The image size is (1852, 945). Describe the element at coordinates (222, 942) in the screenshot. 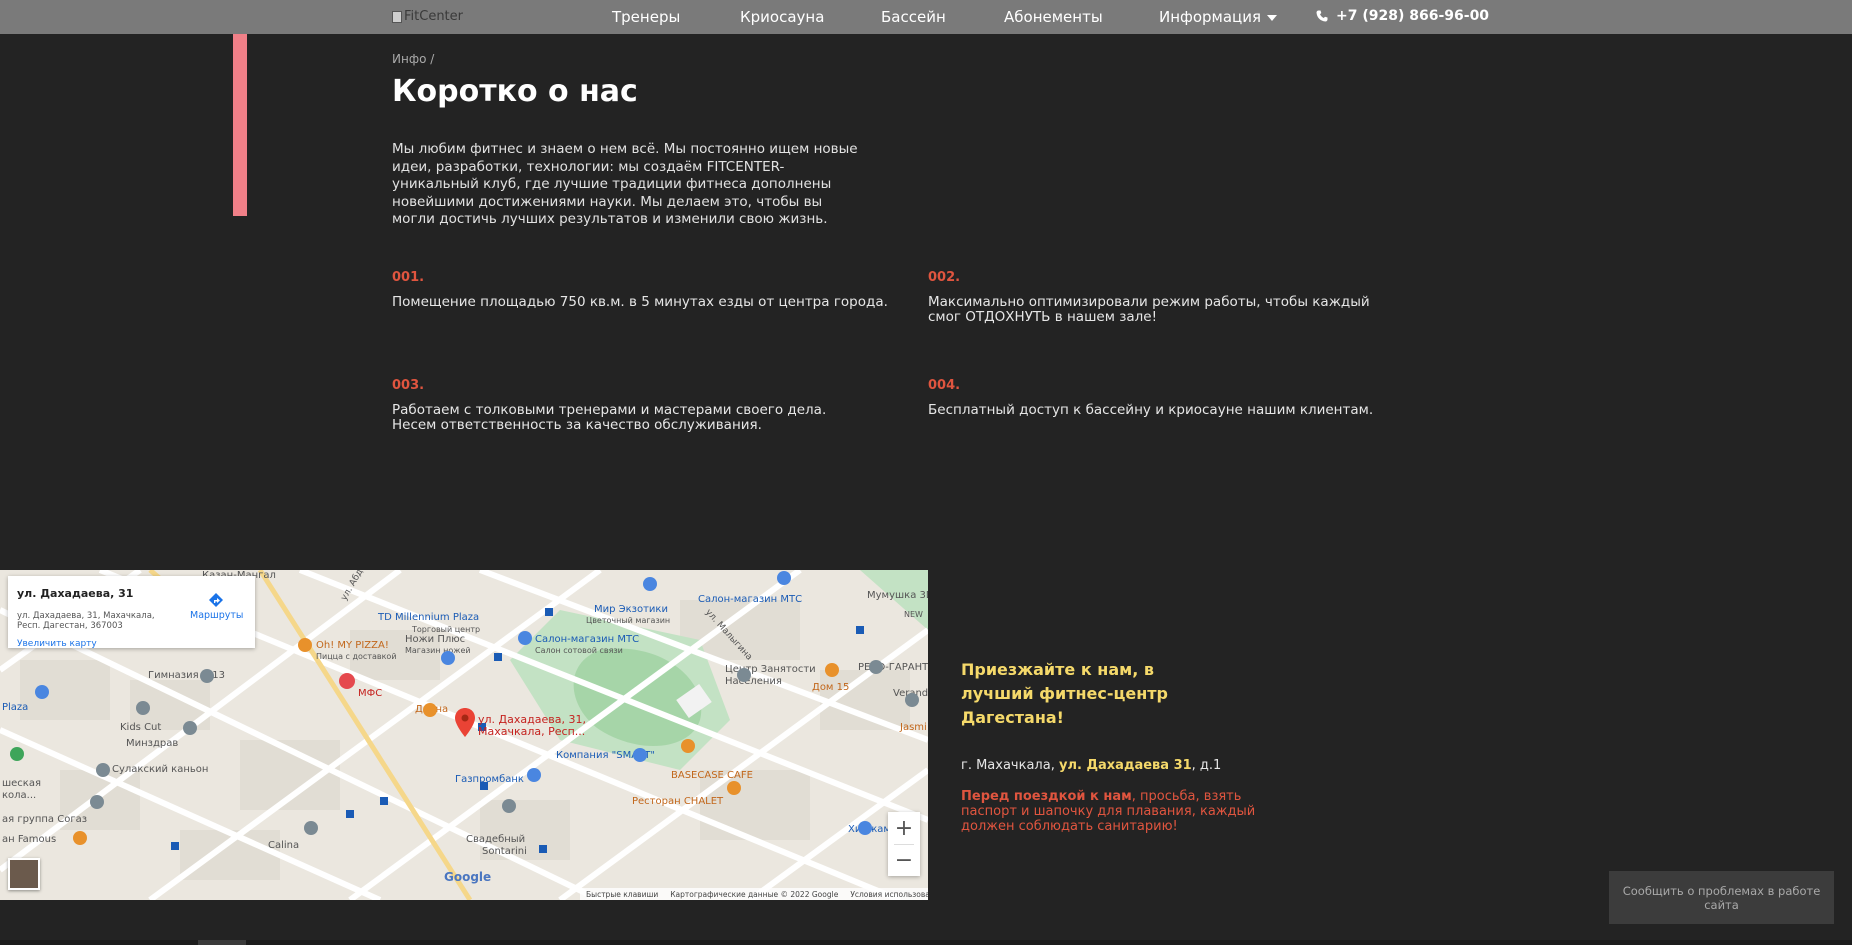

I see `bottom-tab` at that location.